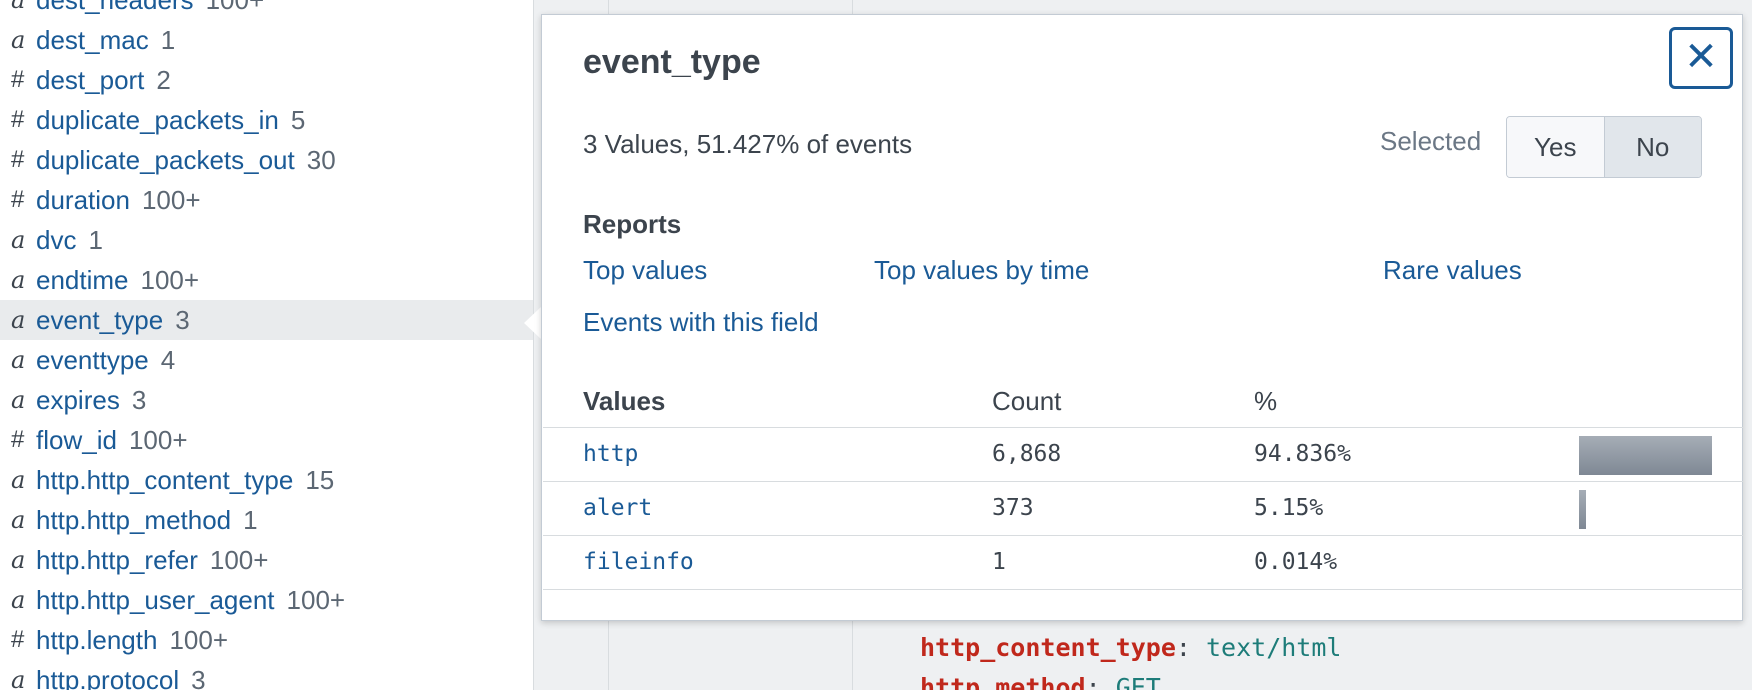 The height and width of the screenshot is (690, 1752). I want to click on field-item: a http.protocol 3, so click(266, 675).